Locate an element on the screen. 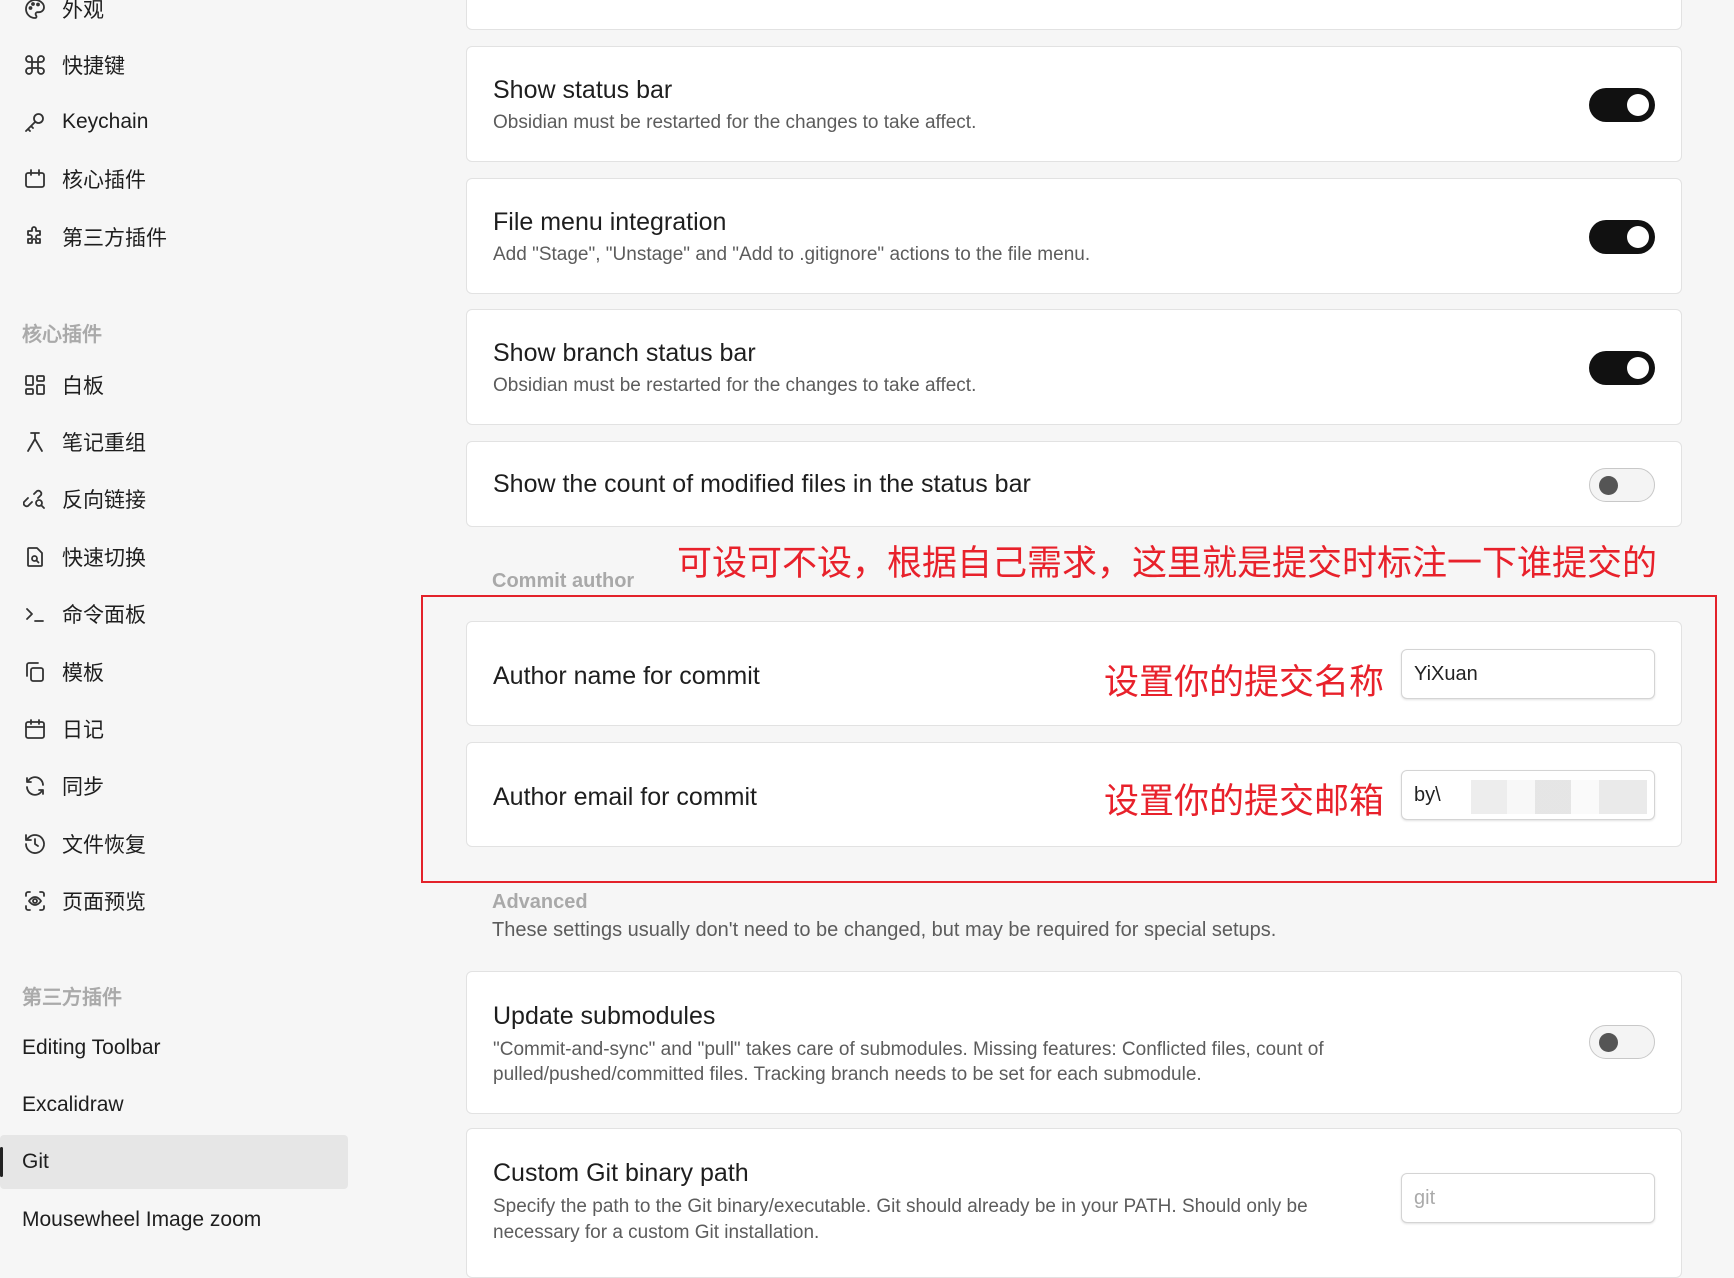 This screenshot has width=1734, height=1278. sidebar-item-label: 快捷键 is located at coordinates (93, 66).